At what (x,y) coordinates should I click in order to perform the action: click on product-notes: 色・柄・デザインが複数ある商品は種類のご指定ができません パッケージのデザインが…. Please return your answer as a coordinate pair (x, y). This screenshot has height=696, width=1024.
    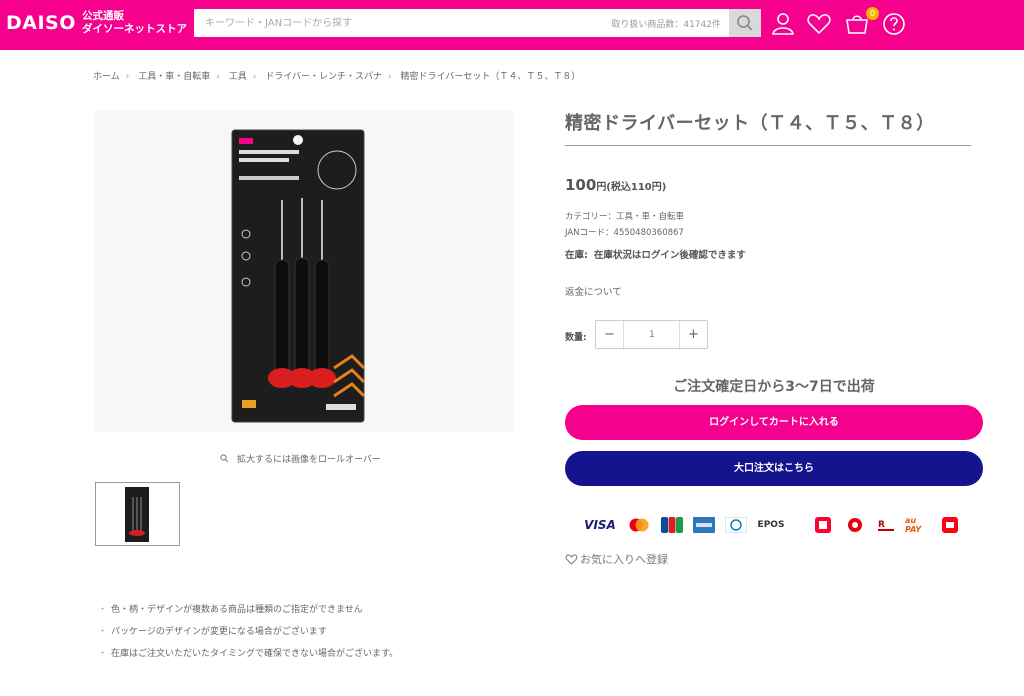
    Looking at the image, I should click on (248, 635).